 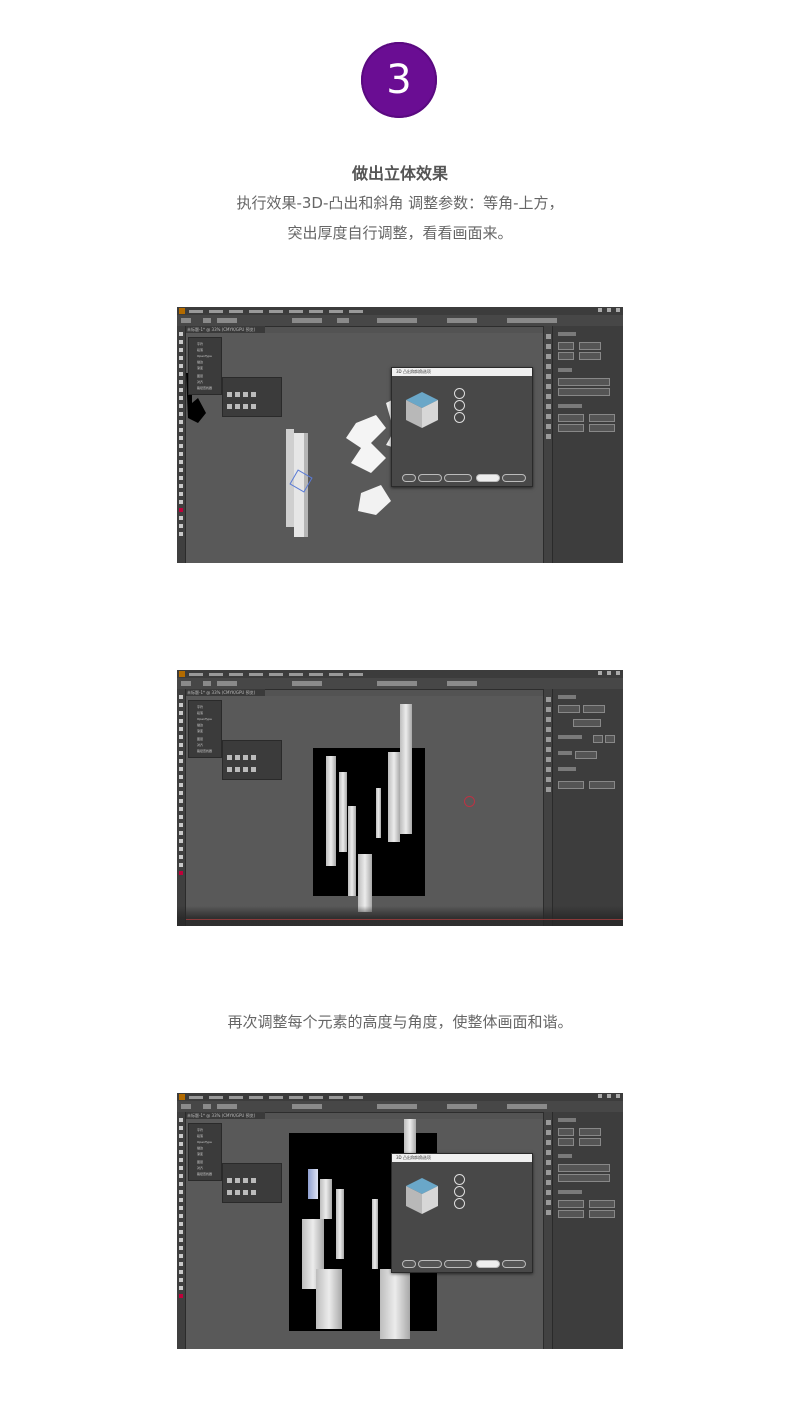 I want to click on step-number-badge: 3, so click(x=399, y=80).